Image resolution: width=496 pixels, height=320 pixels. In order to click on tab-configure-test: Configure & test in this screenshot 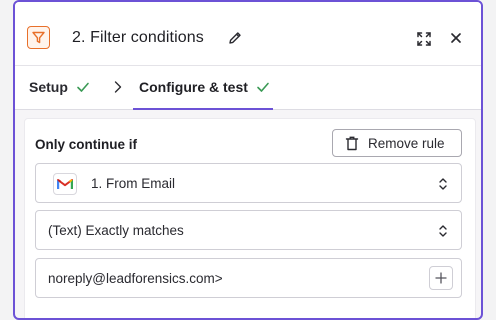, I will do `click(204, 87)`.